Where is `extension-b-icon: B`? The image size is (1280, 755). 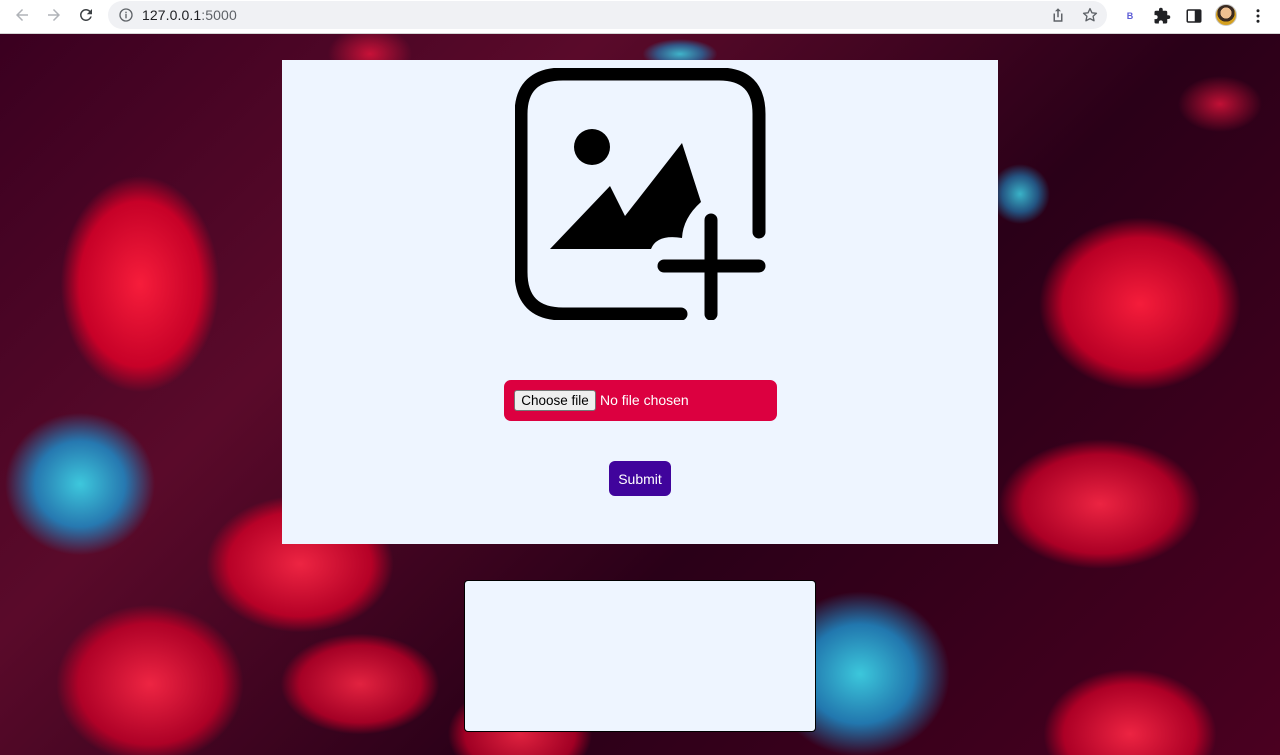
extension-b-icon: B is located at coordinates (1130, 16).